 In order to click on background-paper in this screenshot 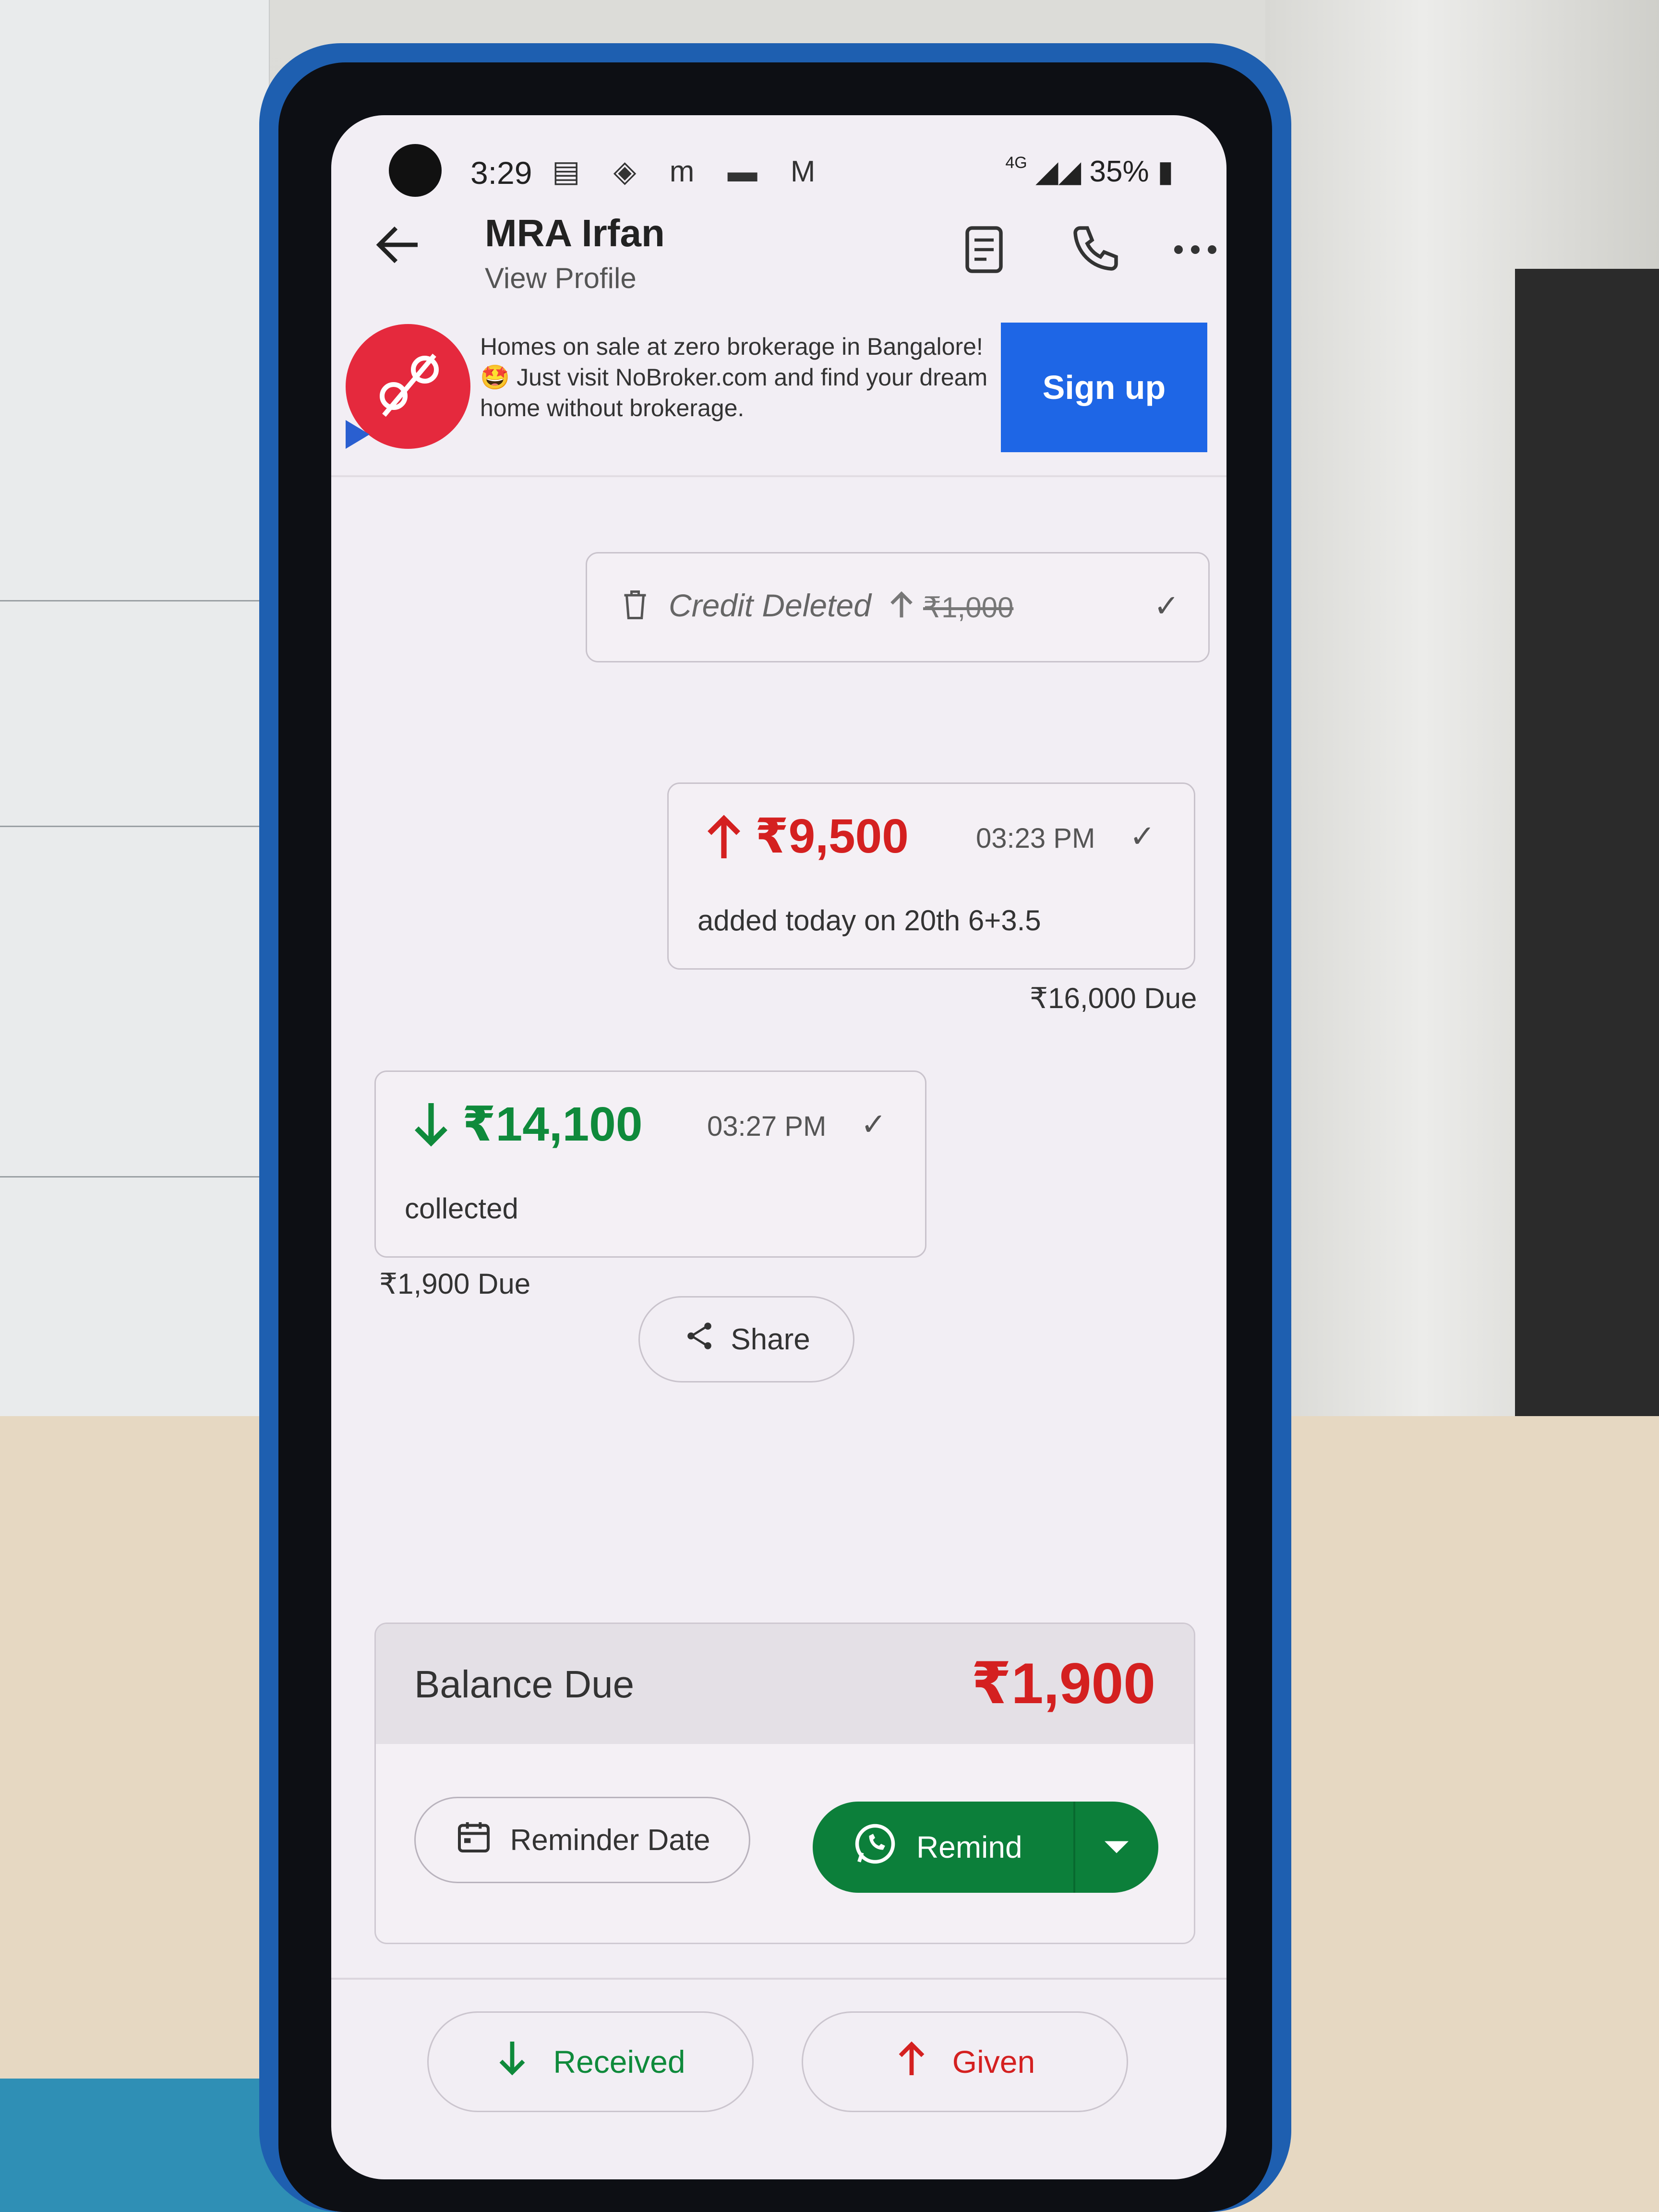, I will do `click(135, 720)`.